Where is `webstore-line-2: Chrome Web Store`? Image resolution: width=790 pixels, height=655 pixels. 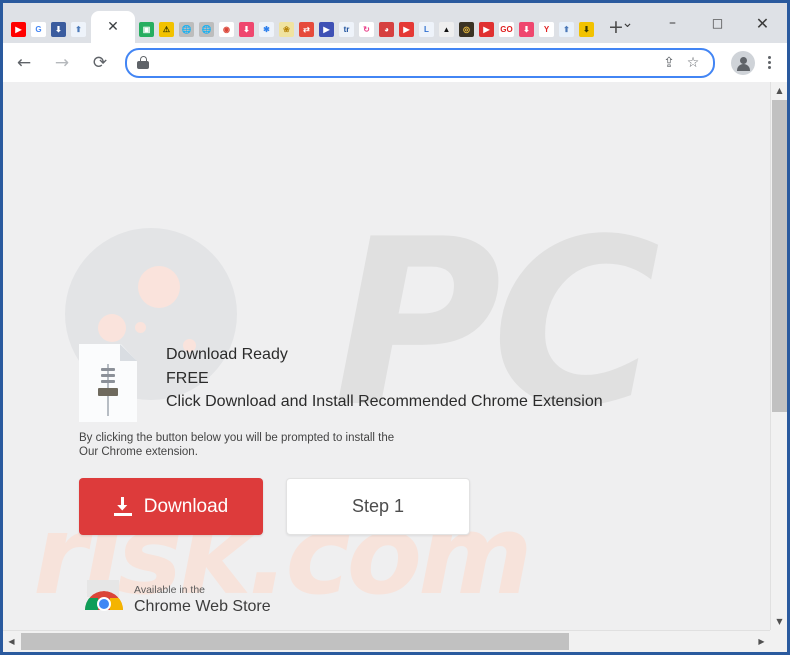 webstore-line-2: Chrome Web Store is located at coordinates (202, 606).